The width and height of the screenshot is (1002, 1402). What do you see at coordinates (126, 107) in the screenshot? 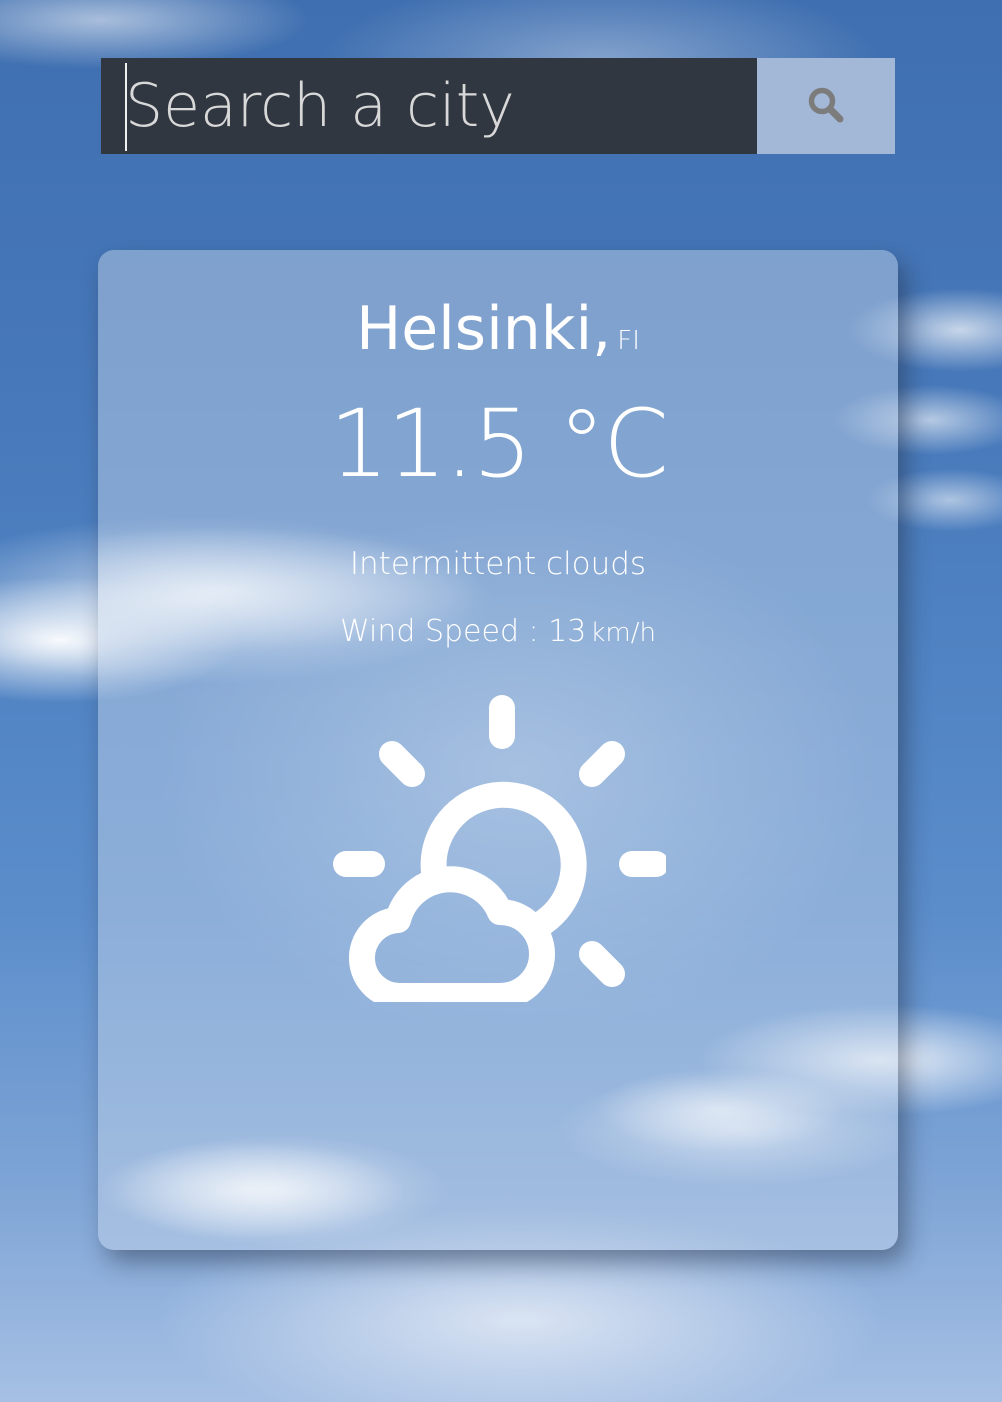
I see `text-cursor` at bounding box center [126, 107].